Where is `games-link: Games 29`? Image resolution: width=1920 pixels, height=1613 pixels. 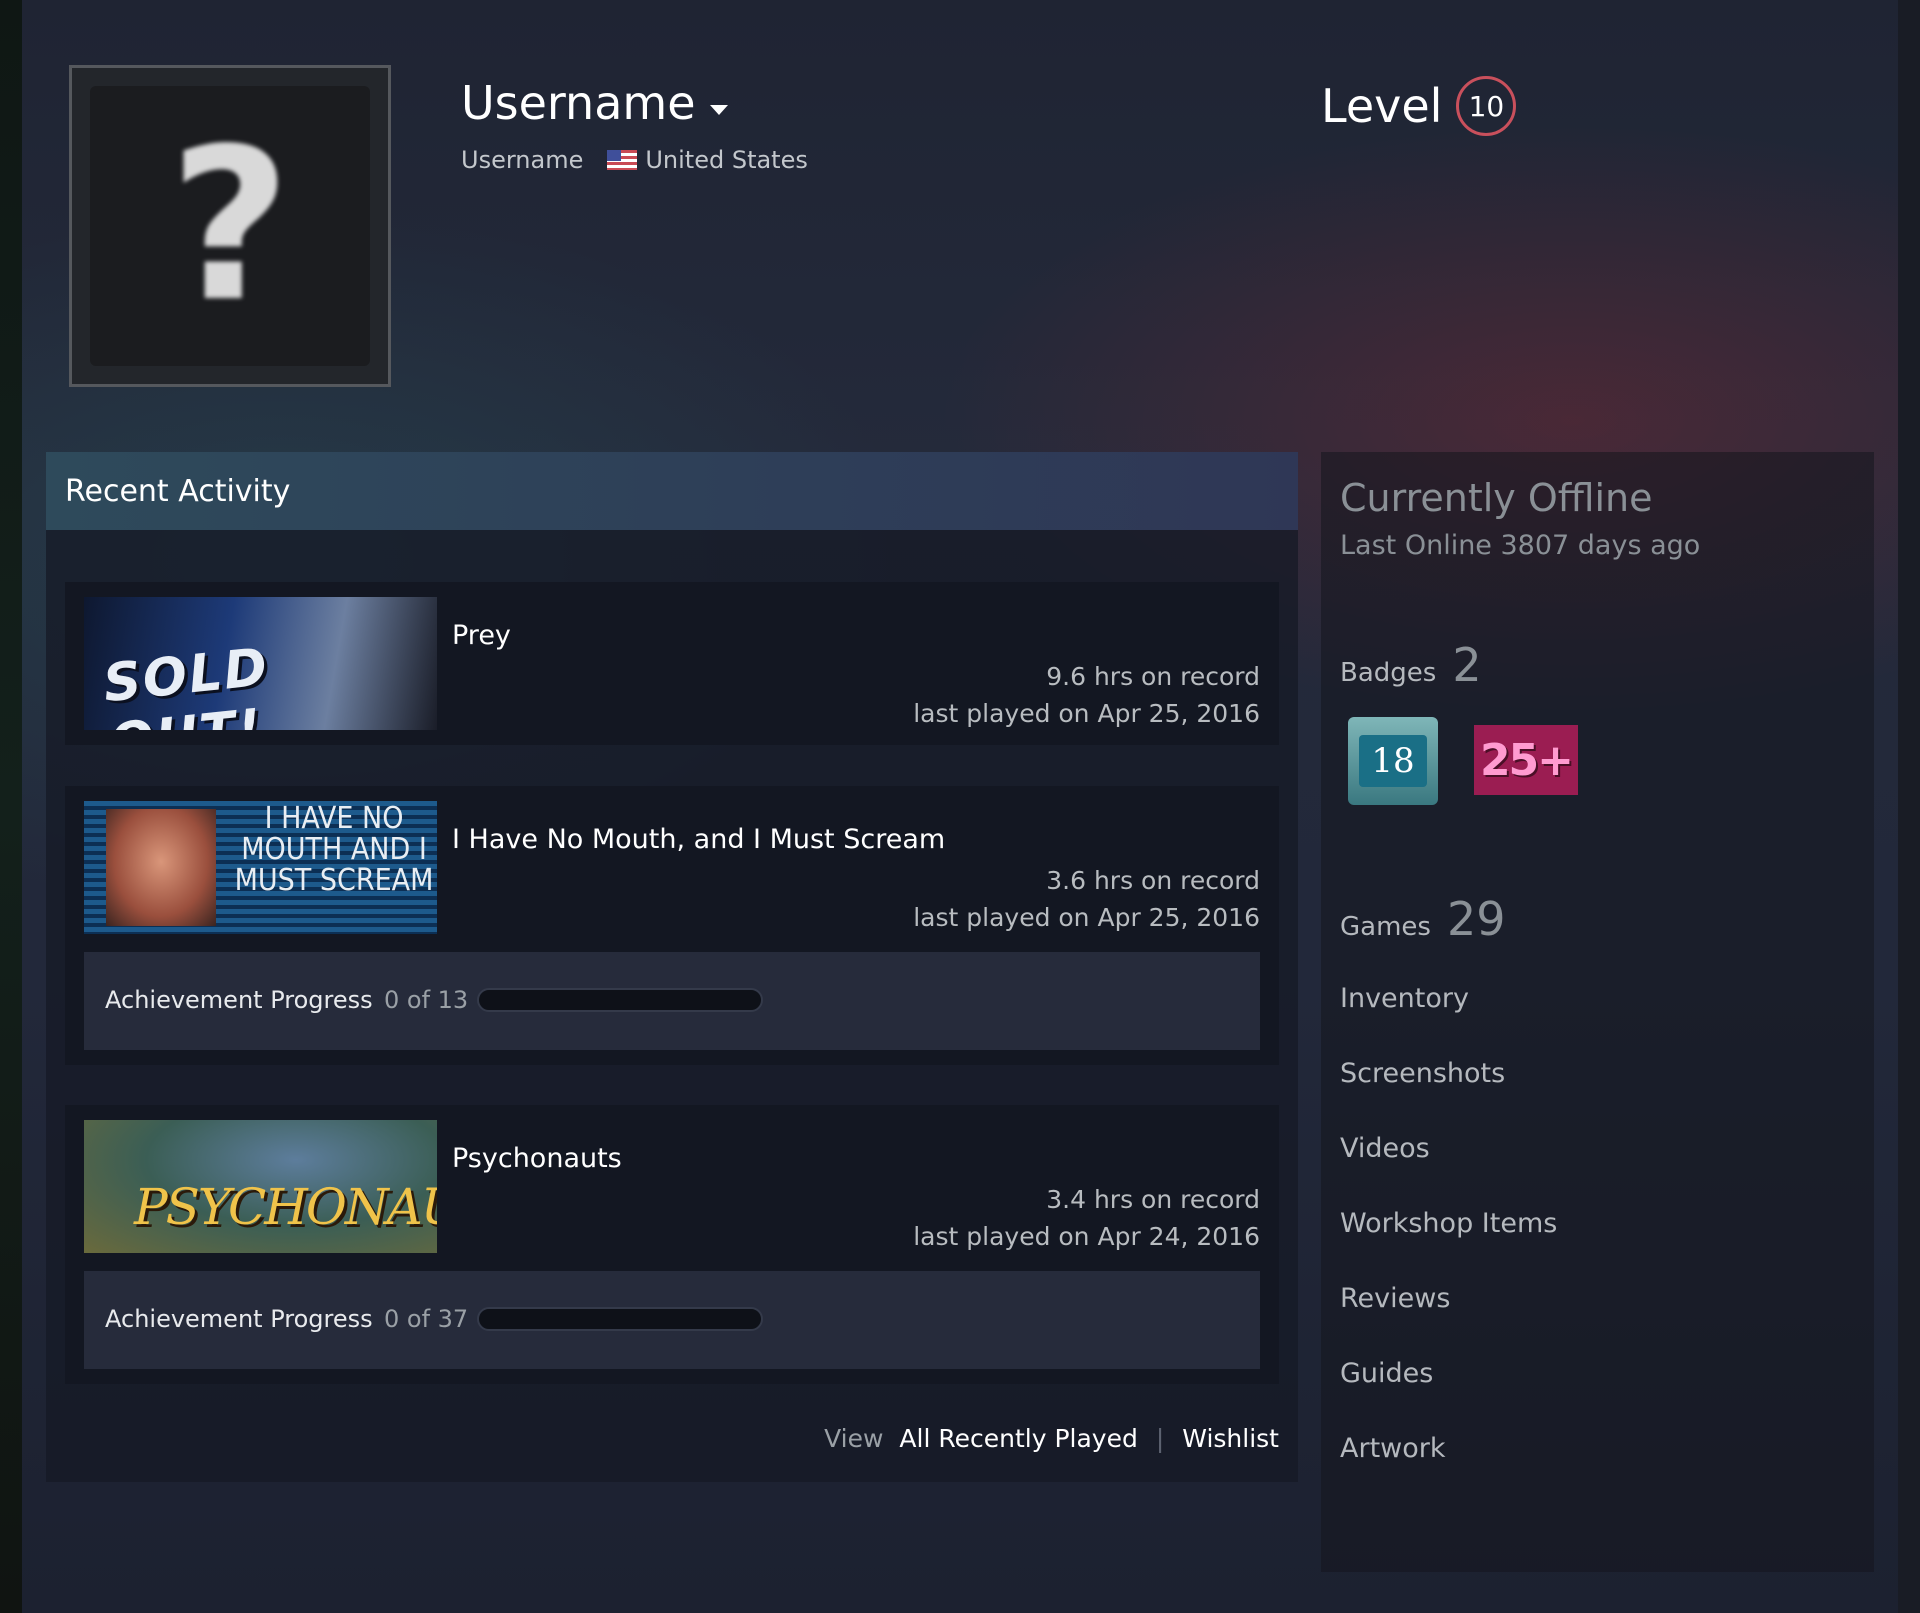 games-link: Games 29 is located at coordinates (1423, 919).